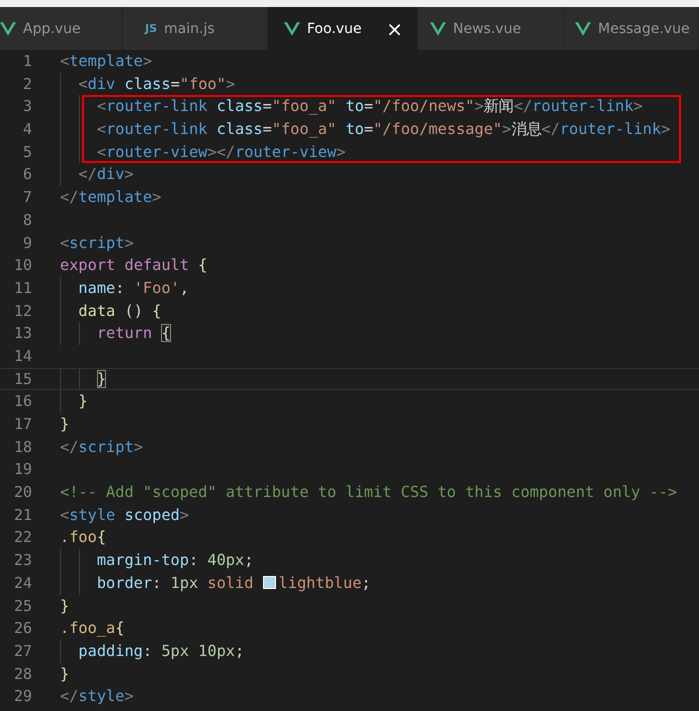 This screenshot has width=699, height=711. What do you see at coordinates (27, 61) in the screenshot?
I see `line-number: 1` at bounding box center [27, 61].